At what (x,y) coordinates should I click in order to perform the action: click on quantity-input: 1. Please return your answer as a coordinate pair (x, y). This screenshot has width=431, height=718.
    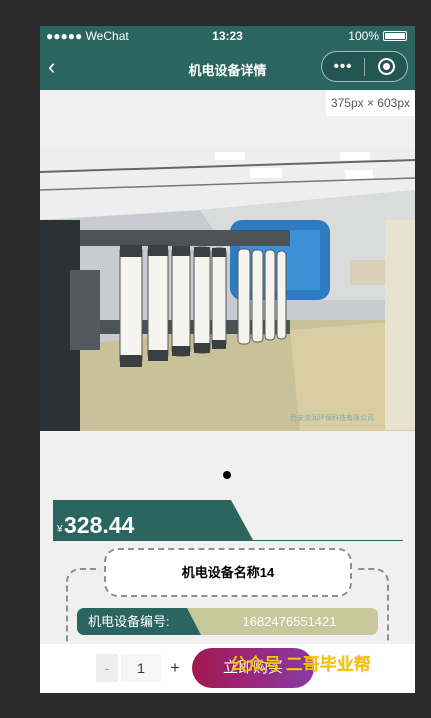
    Looking at the image, I should click on (141, 668).